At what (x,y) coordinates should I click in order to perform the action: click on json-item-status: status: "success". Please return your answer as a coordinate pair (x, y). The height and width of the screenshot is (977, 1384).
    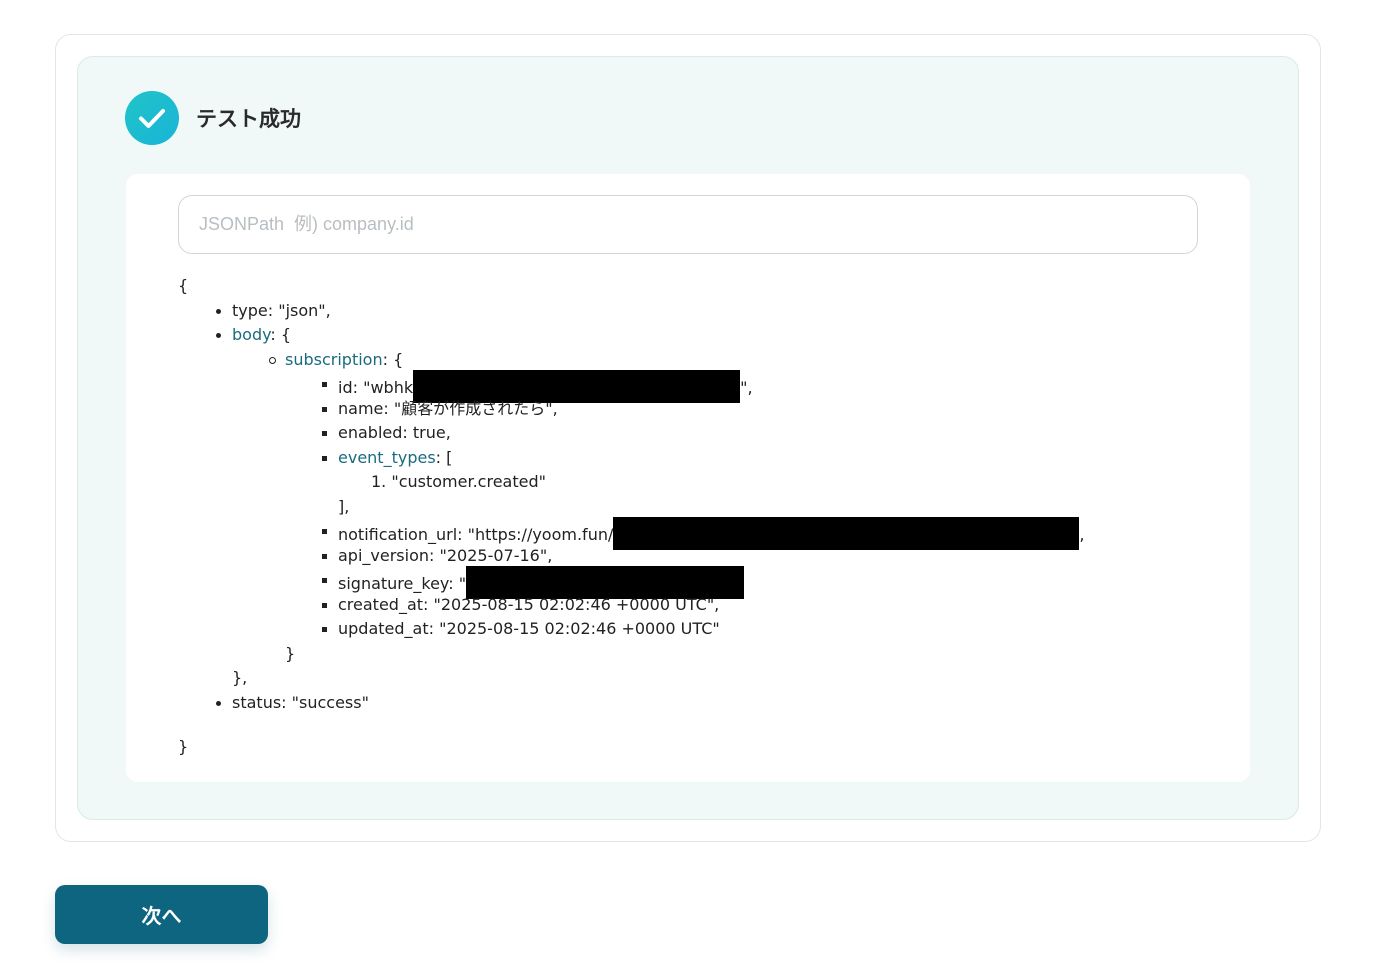
    Looking at the image, I should click on (707, 703).